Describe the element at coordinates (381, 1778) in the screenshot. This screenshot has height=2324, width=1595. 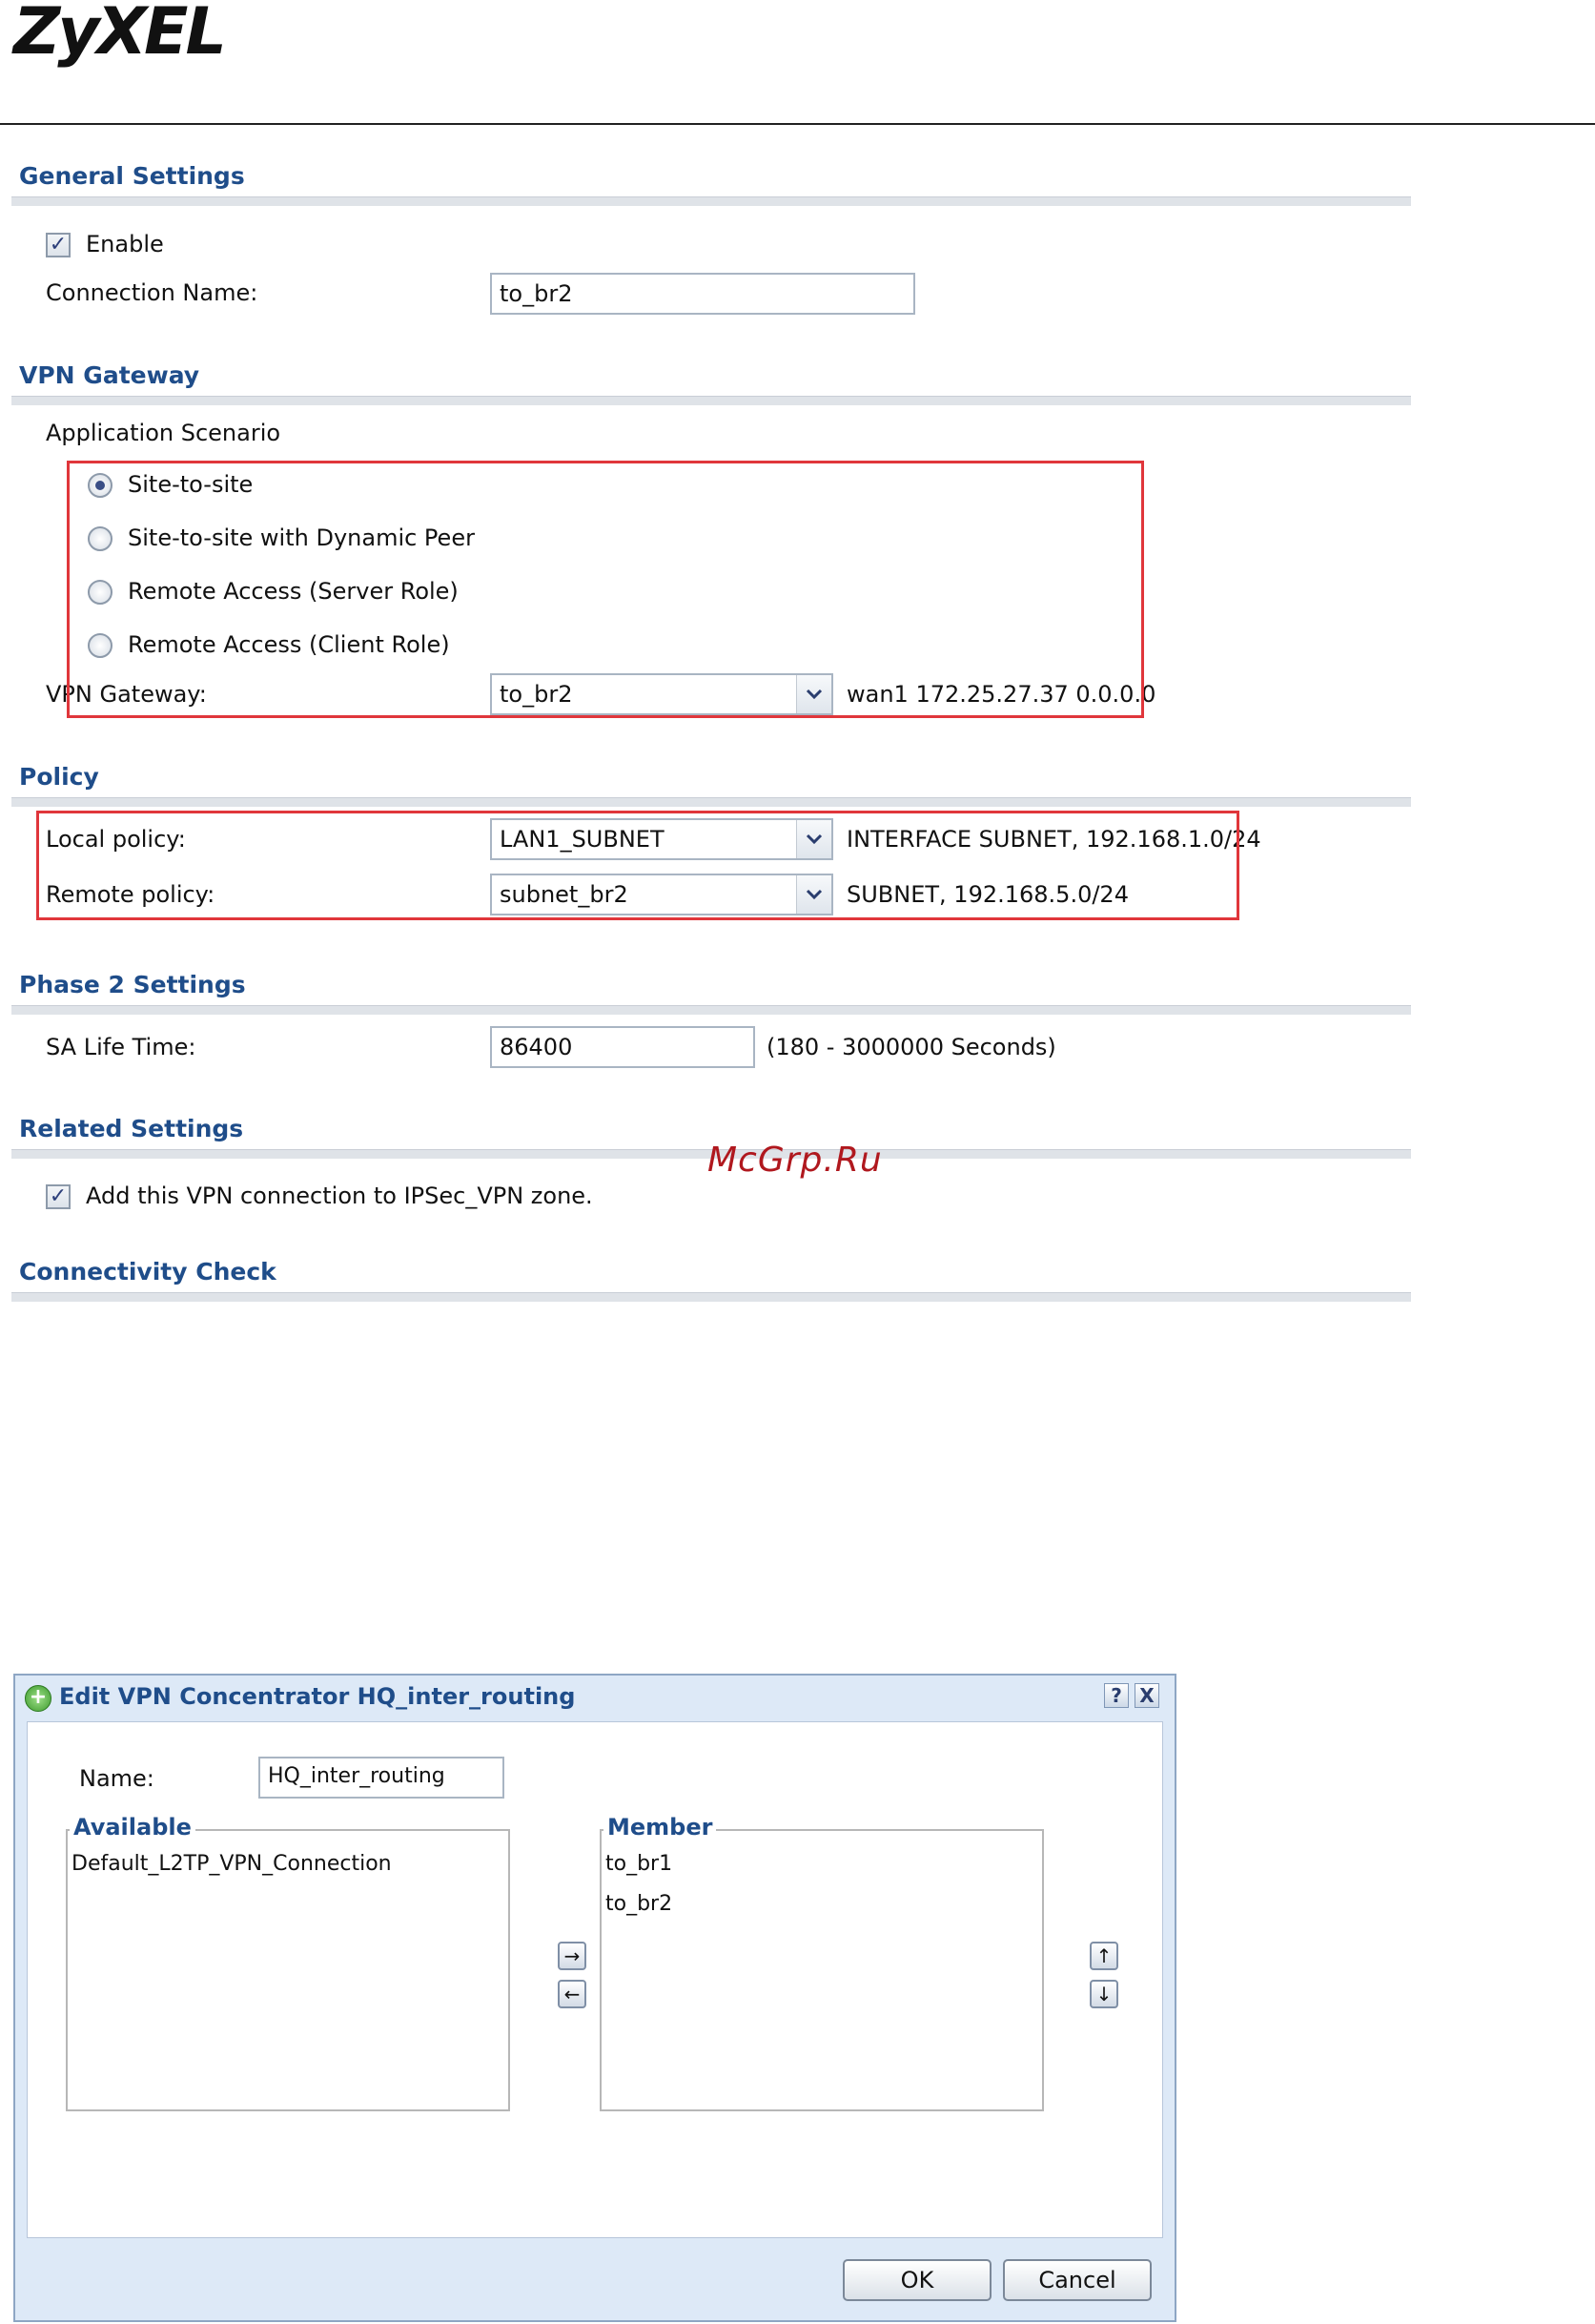
I see `name-field: HQ_inter_routing` at that location.